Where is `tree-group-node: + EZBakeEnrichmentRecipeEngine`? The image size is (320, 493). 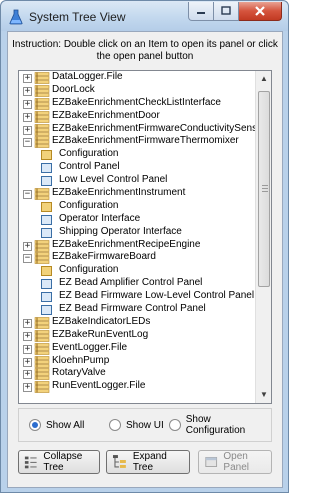 tree-group-node: + EZBakeEnrichmentRecipeEngine is located at coordinates (137, 245).